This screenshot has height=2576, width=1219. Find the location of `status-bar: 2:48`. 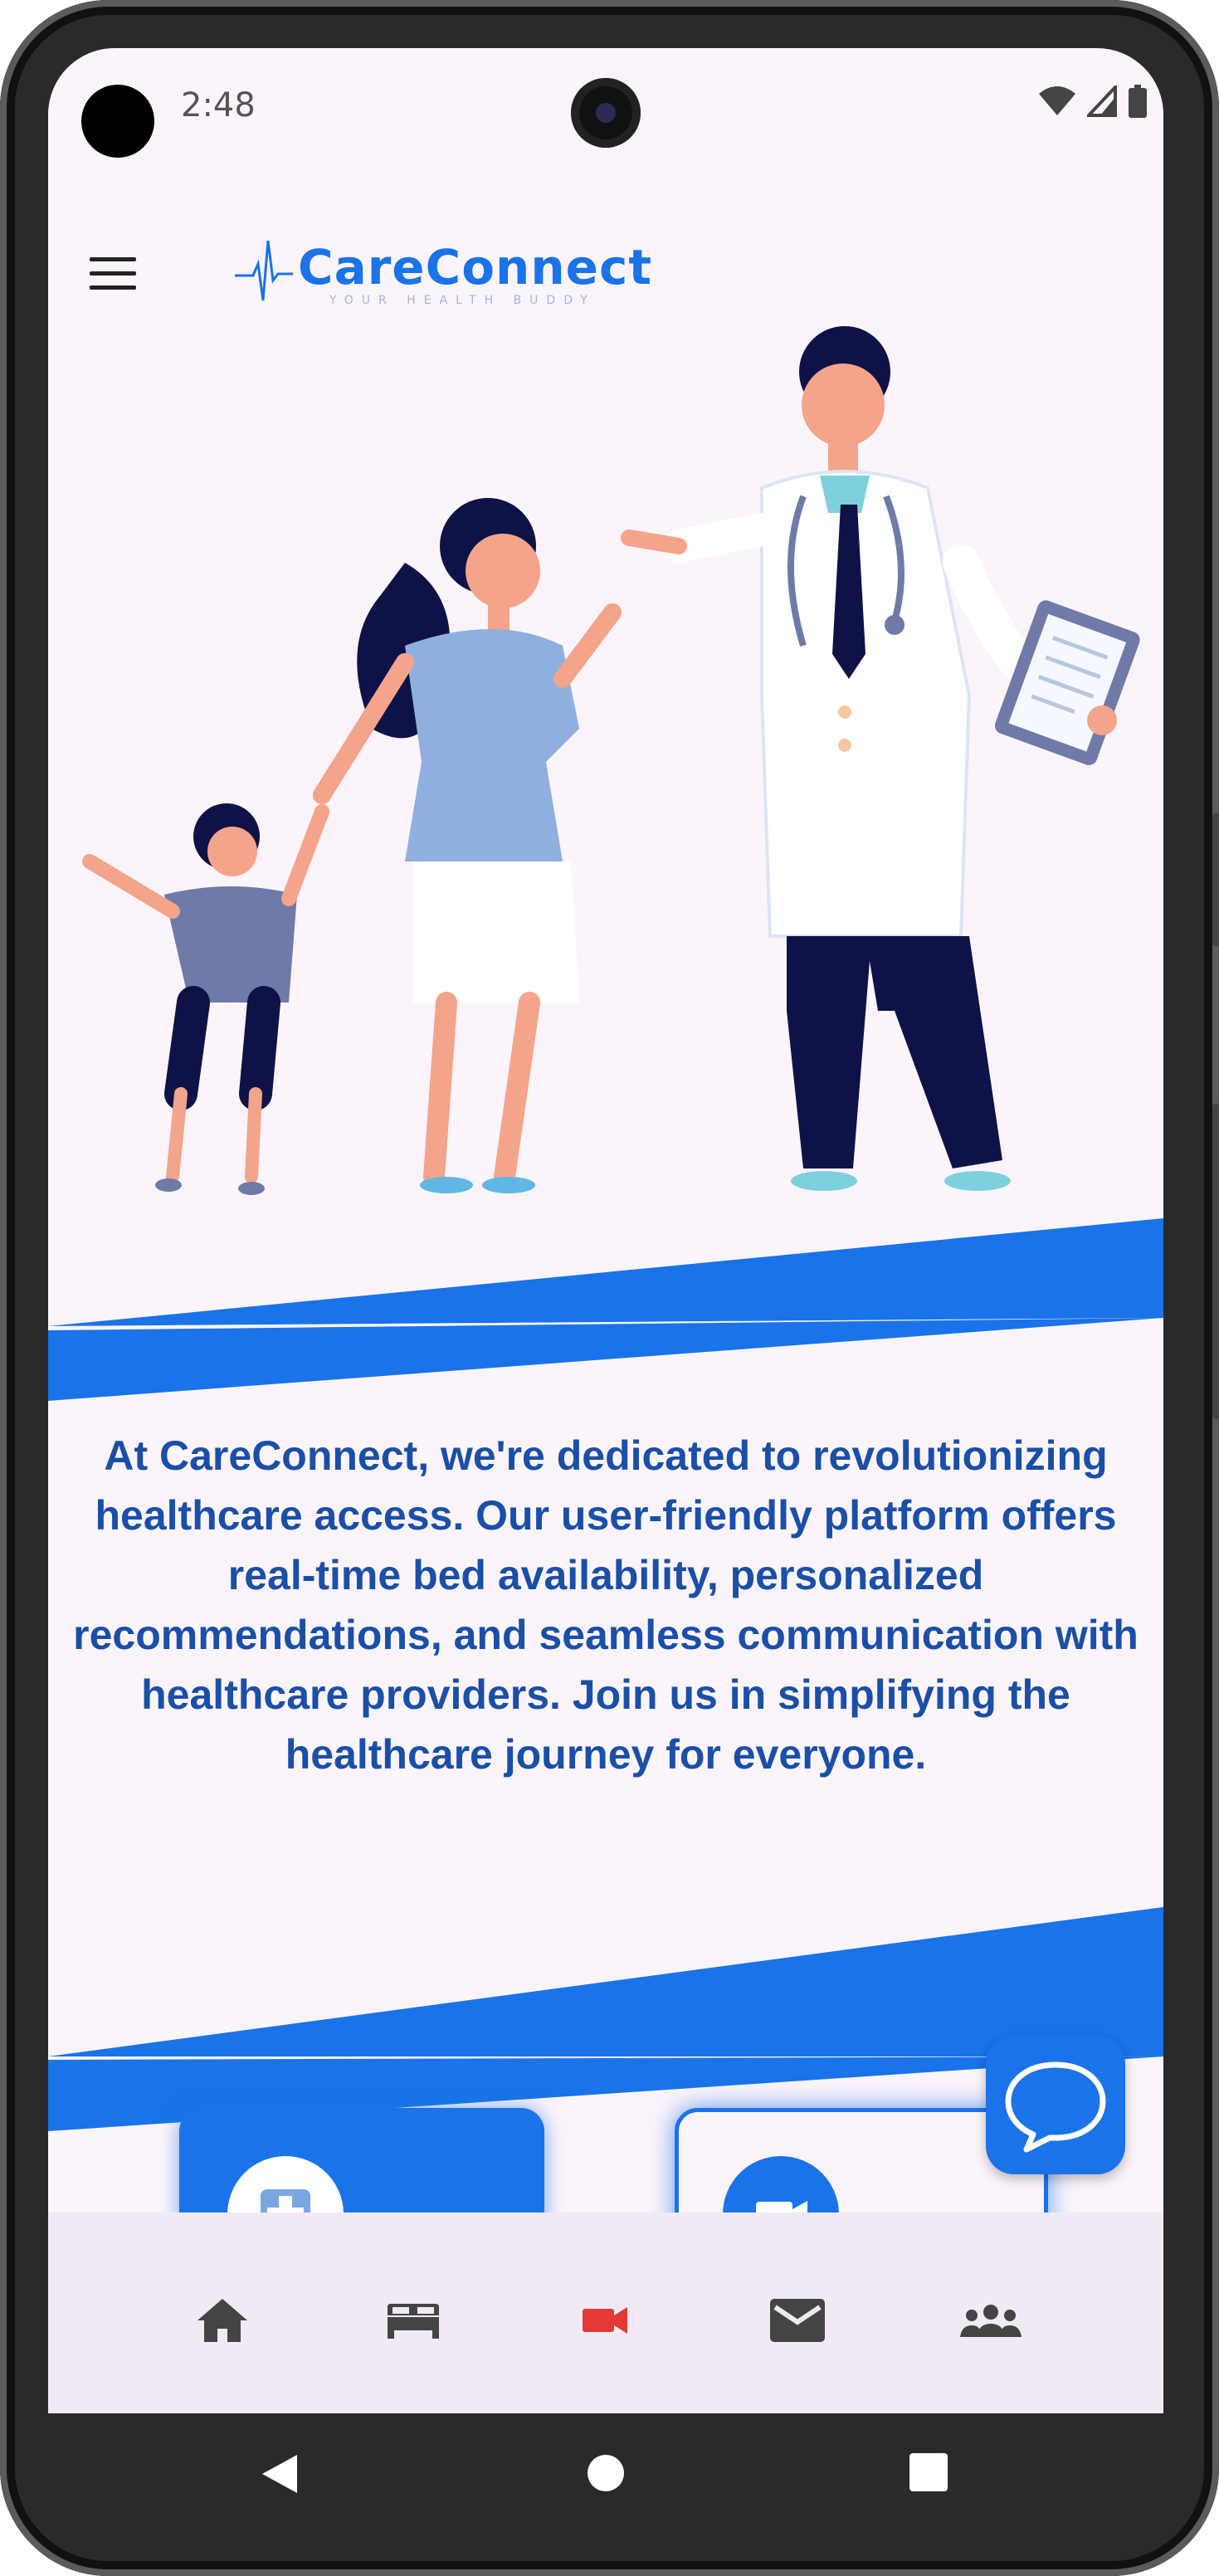

status-bar: 2:48 is located at coordinates (606, 106).